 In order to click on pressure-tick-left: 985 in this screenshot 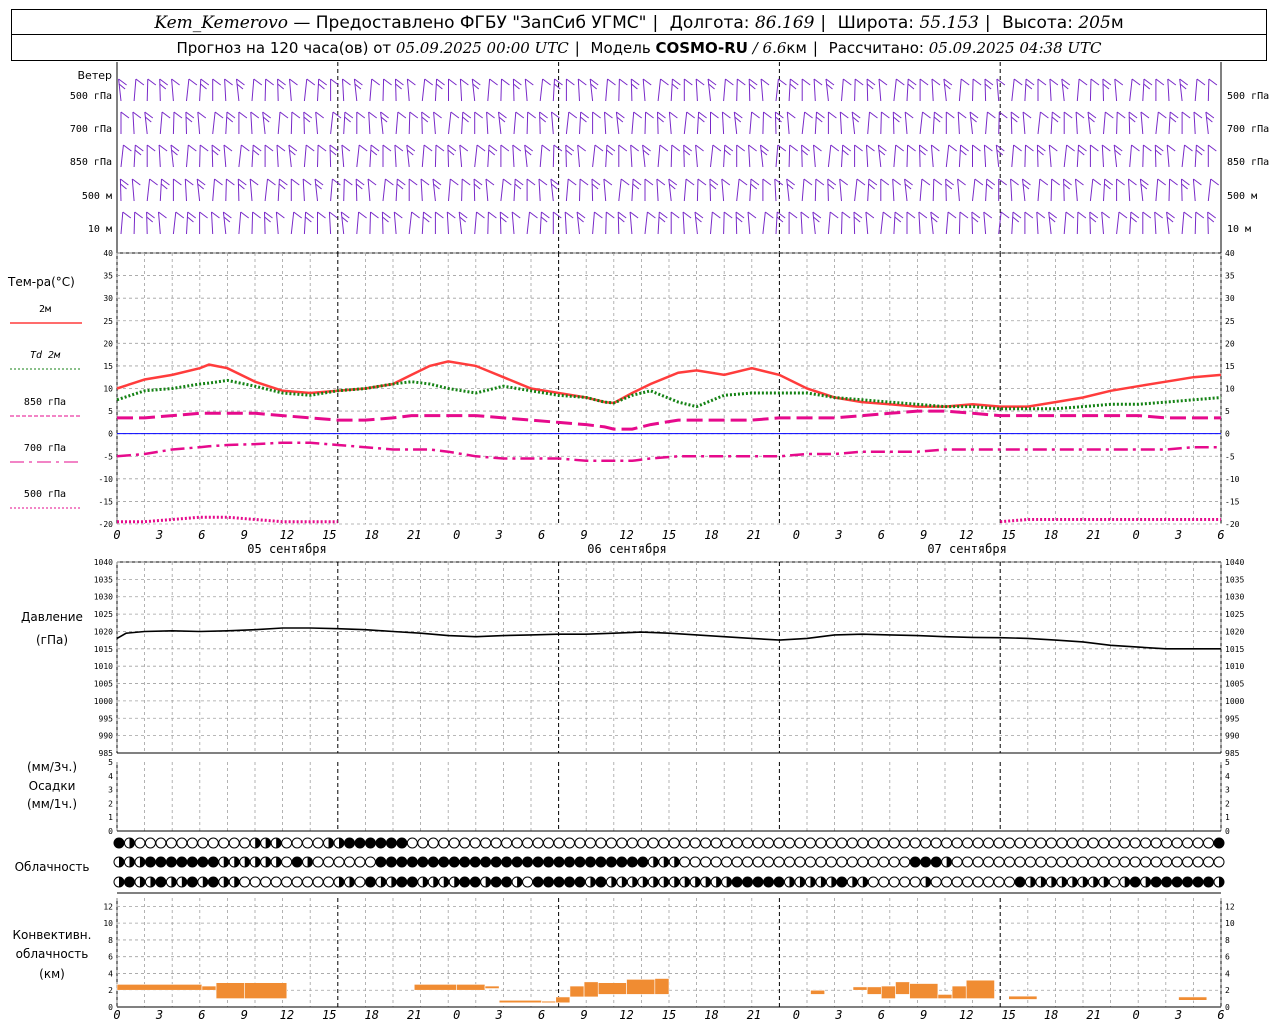, I will do `click(106, 753)`.